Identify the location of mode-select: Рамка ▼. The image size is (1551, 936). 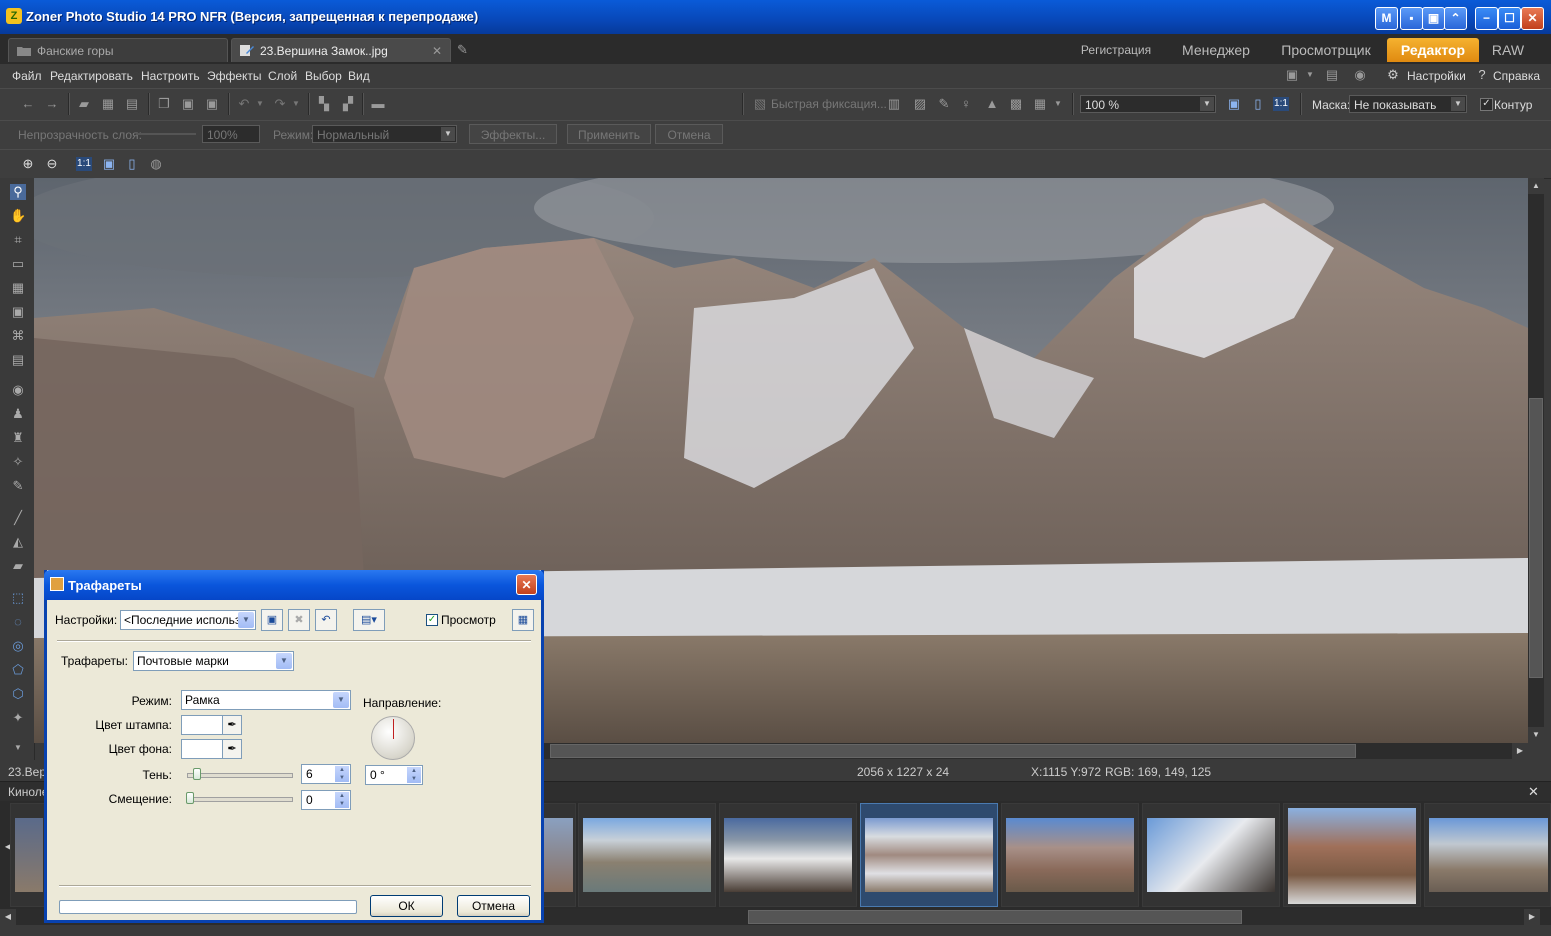
(266, 700).